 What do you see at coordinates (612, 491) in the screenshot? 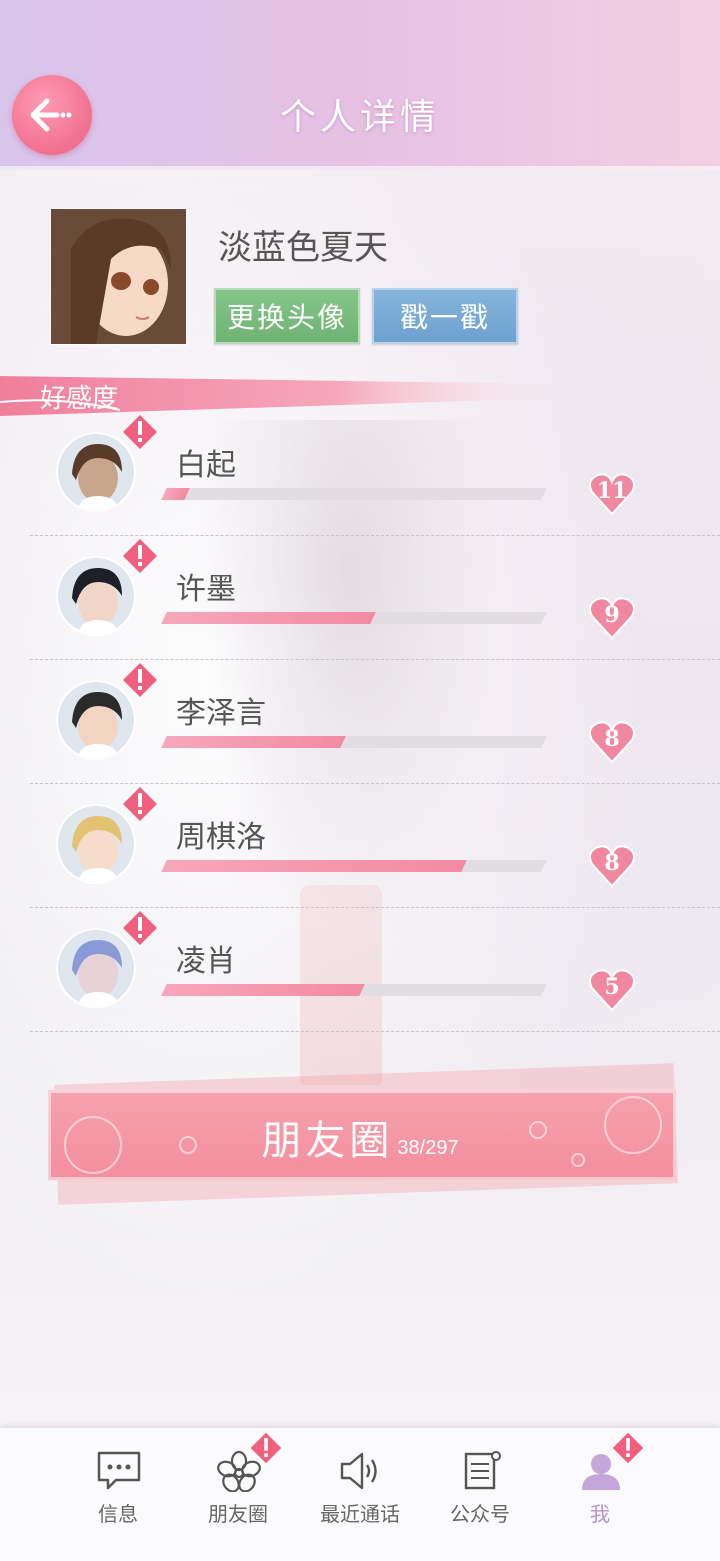
I see `affection-level: 11` at bounding box center [612, 491].